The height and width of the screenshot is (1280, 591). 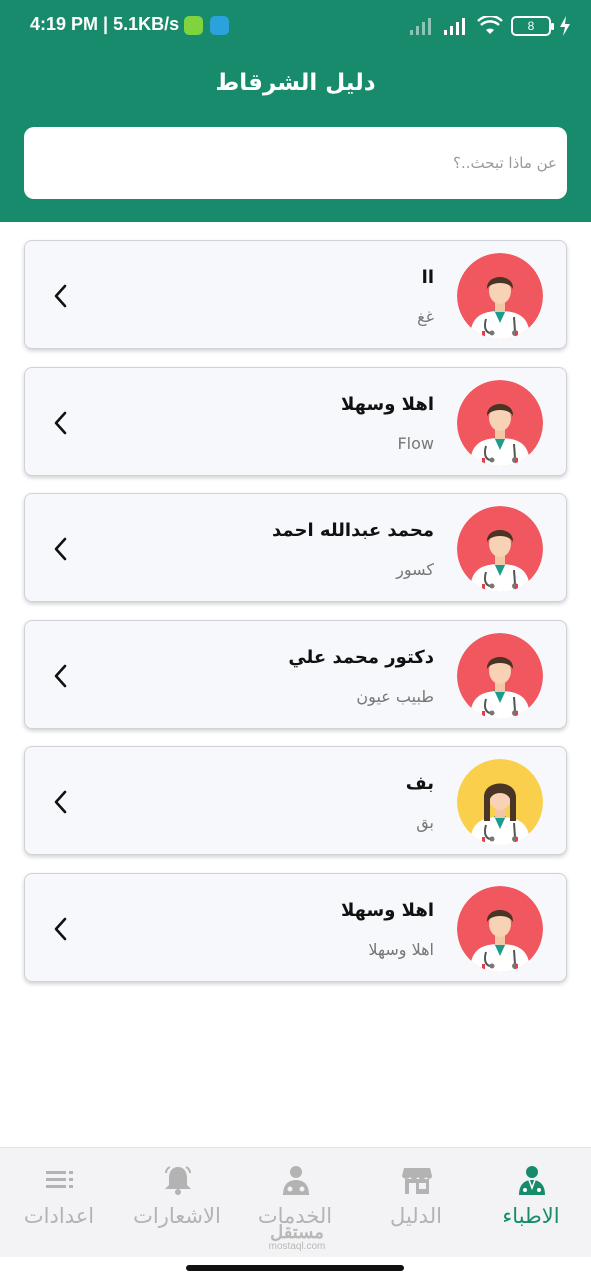 What do you see at coordinates (295, 547) in the screenshot?
I see `doctor-card: محمد عبدالله احمد كسور` at bounding box center [295, 547].